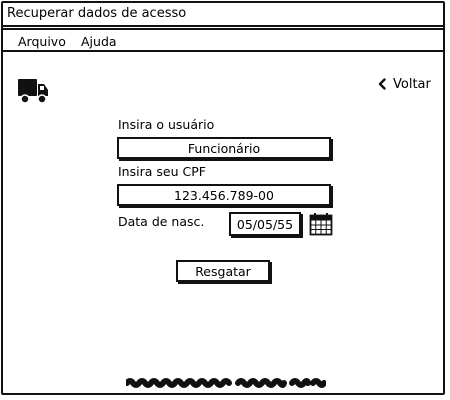  Describe the element at coordinates (99, 41) in the screenshot. I see `menu-ajuda: Ajuda` at that location.